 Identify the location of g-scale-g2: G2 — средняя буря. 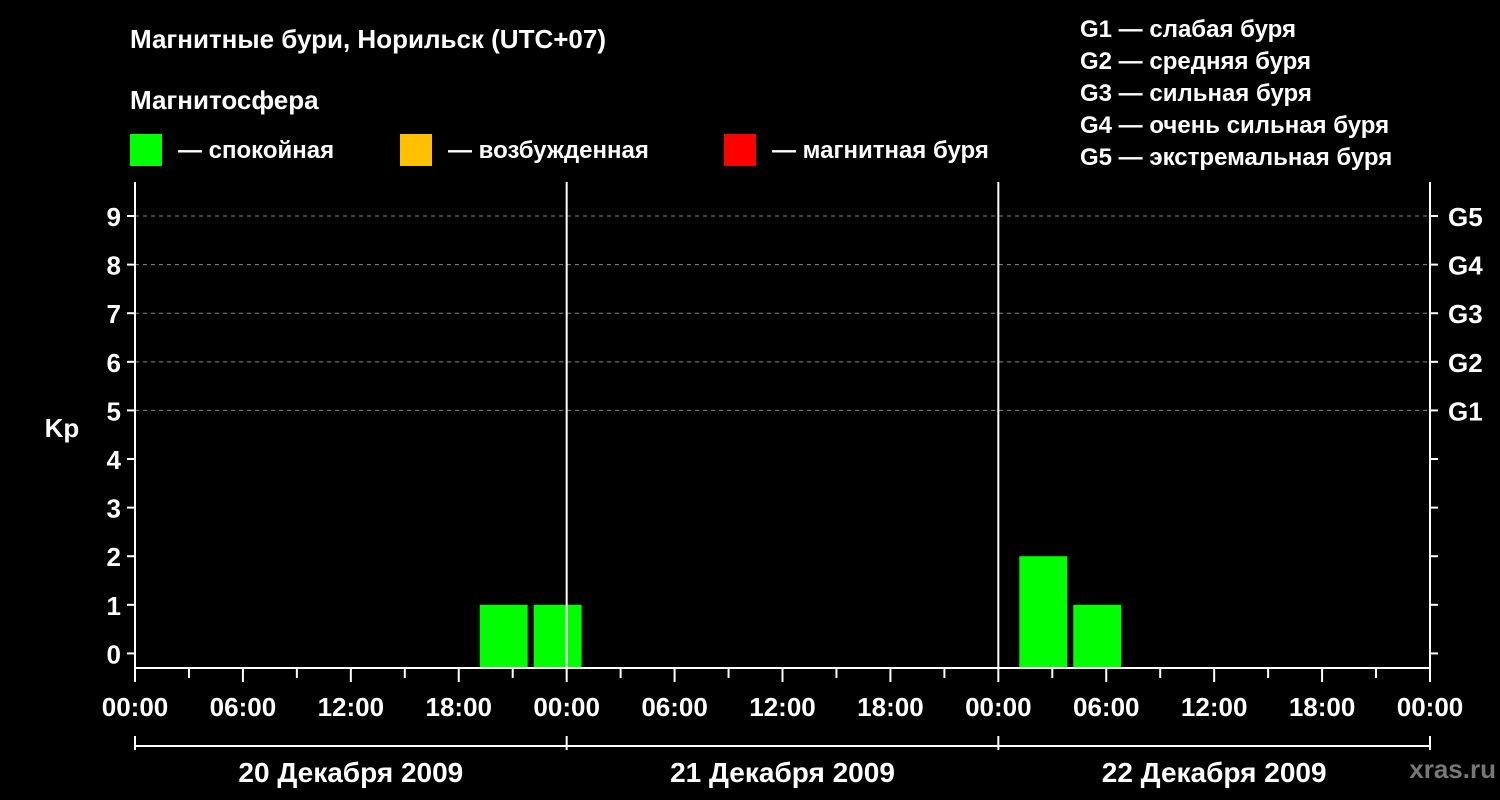
(1195, 61).